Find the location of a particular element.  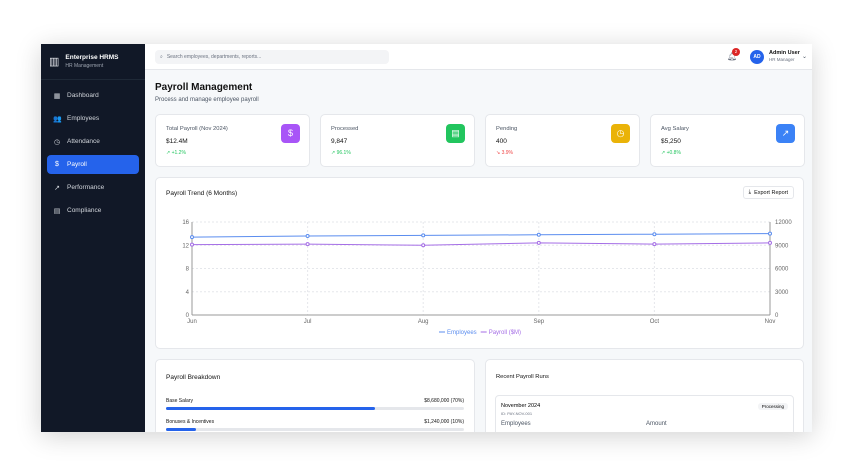

dollar-icon: $ is located at coordinates (290, 133).